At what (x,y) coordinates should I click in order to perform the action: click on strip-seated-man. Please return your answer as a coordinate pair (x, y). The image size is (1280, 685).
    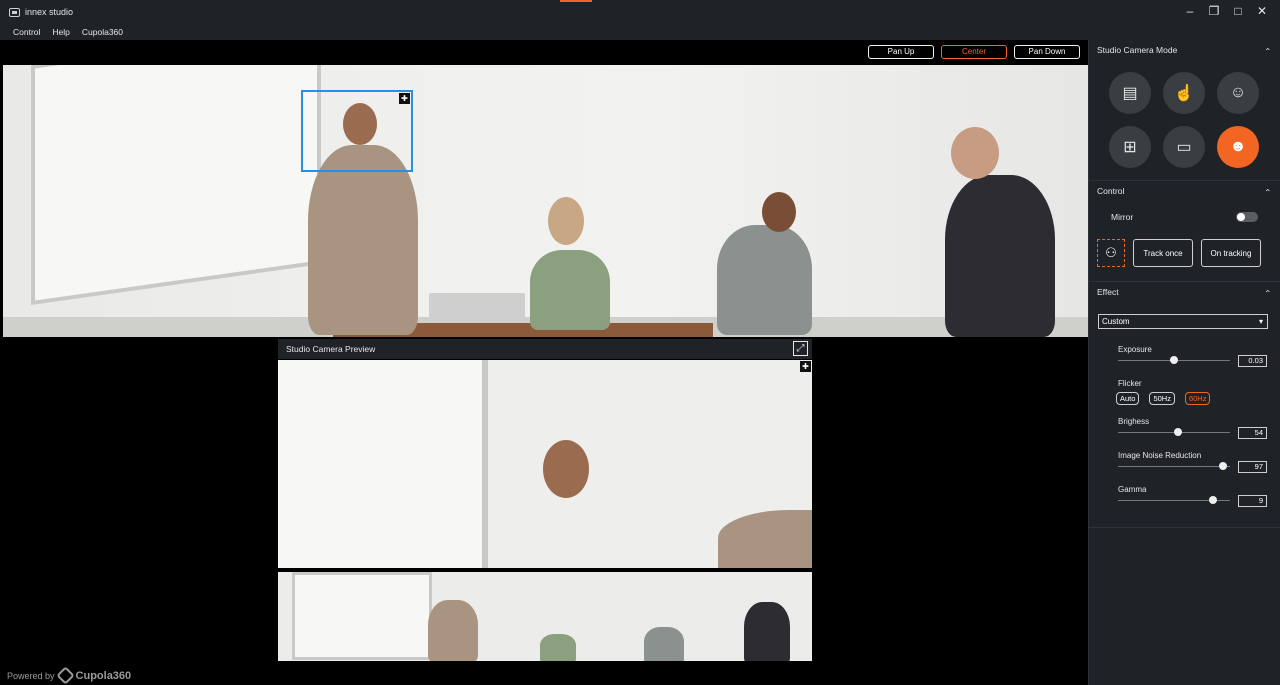
    Looking at the image, I should click on (664, 644).